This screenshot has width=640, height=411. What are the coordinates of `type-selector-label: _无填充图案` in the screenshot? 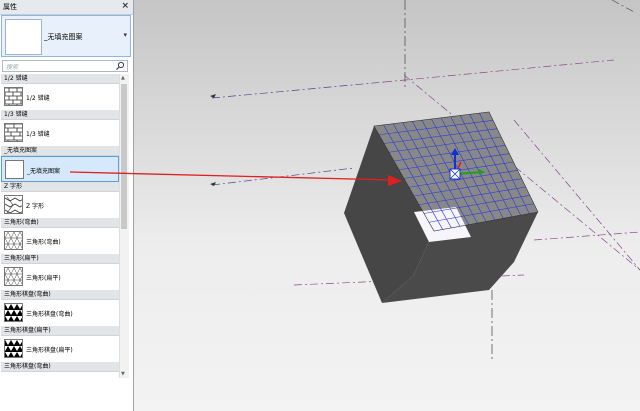 It's located at (63, 37).